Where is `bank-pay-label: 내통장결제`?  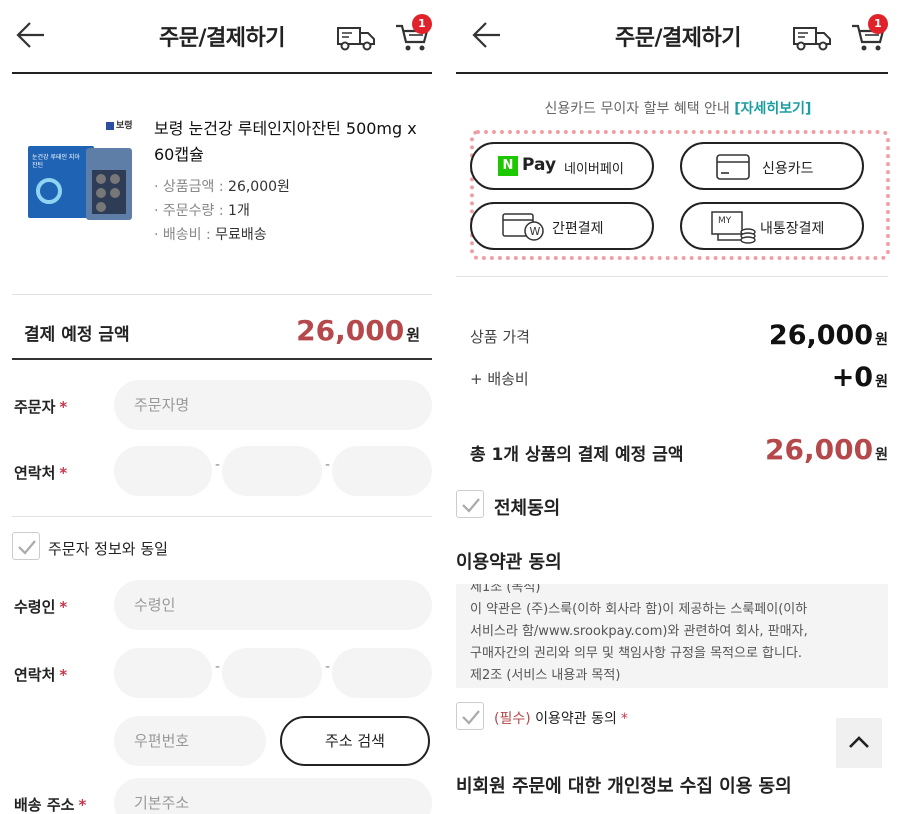 bank-pay-label: 내통장결제 is located at coordinates (792, 229).